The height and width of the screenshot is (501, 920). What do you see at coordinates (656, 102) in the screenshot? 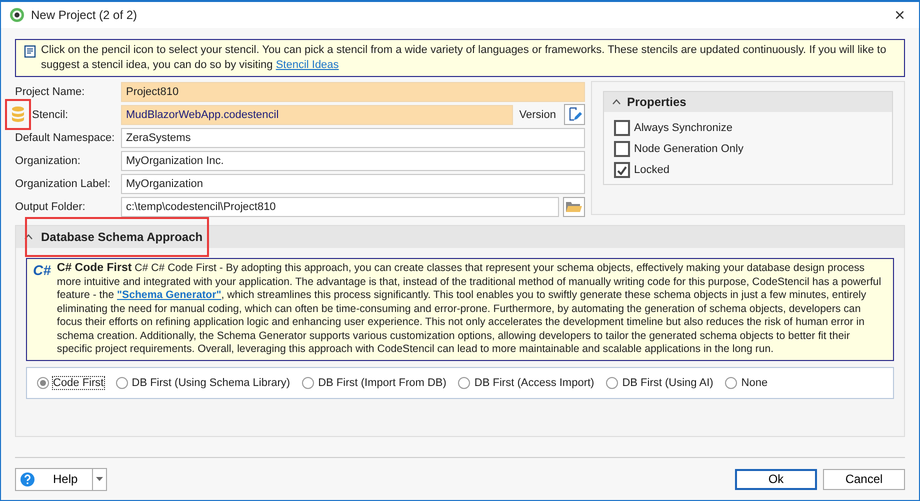
I see `group-title: Properties` at bounding box center [656, 102].